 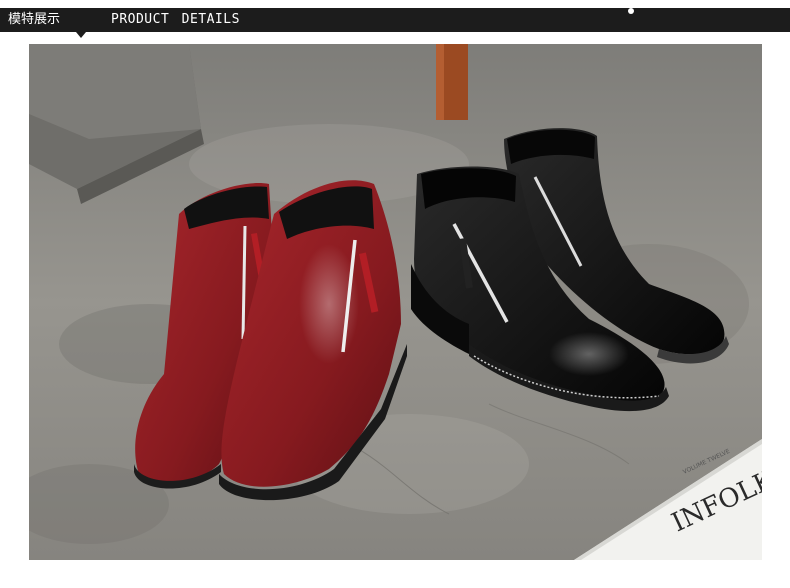 What do you see at coordinates (631, 11) in the screenshot?
I see `header-dot-icon` at bounding box center [631, 11].